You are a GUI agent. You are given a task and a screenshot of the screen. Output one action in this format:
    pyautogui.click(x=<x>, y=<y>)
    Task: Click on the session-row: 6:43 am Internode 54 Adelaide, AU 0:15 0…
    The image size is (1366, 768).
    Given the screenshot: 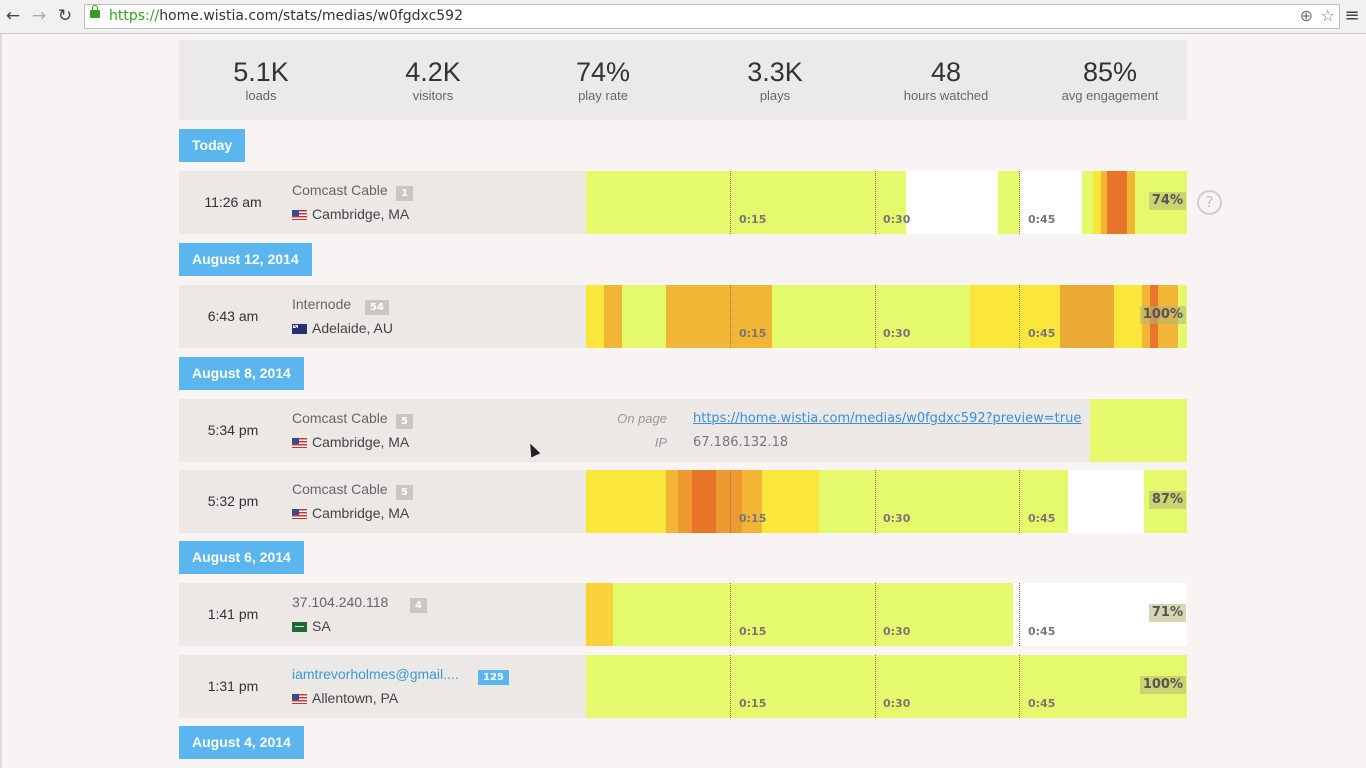 What is the action you would take?
    pyautogui.click(x=683, y=316)
    